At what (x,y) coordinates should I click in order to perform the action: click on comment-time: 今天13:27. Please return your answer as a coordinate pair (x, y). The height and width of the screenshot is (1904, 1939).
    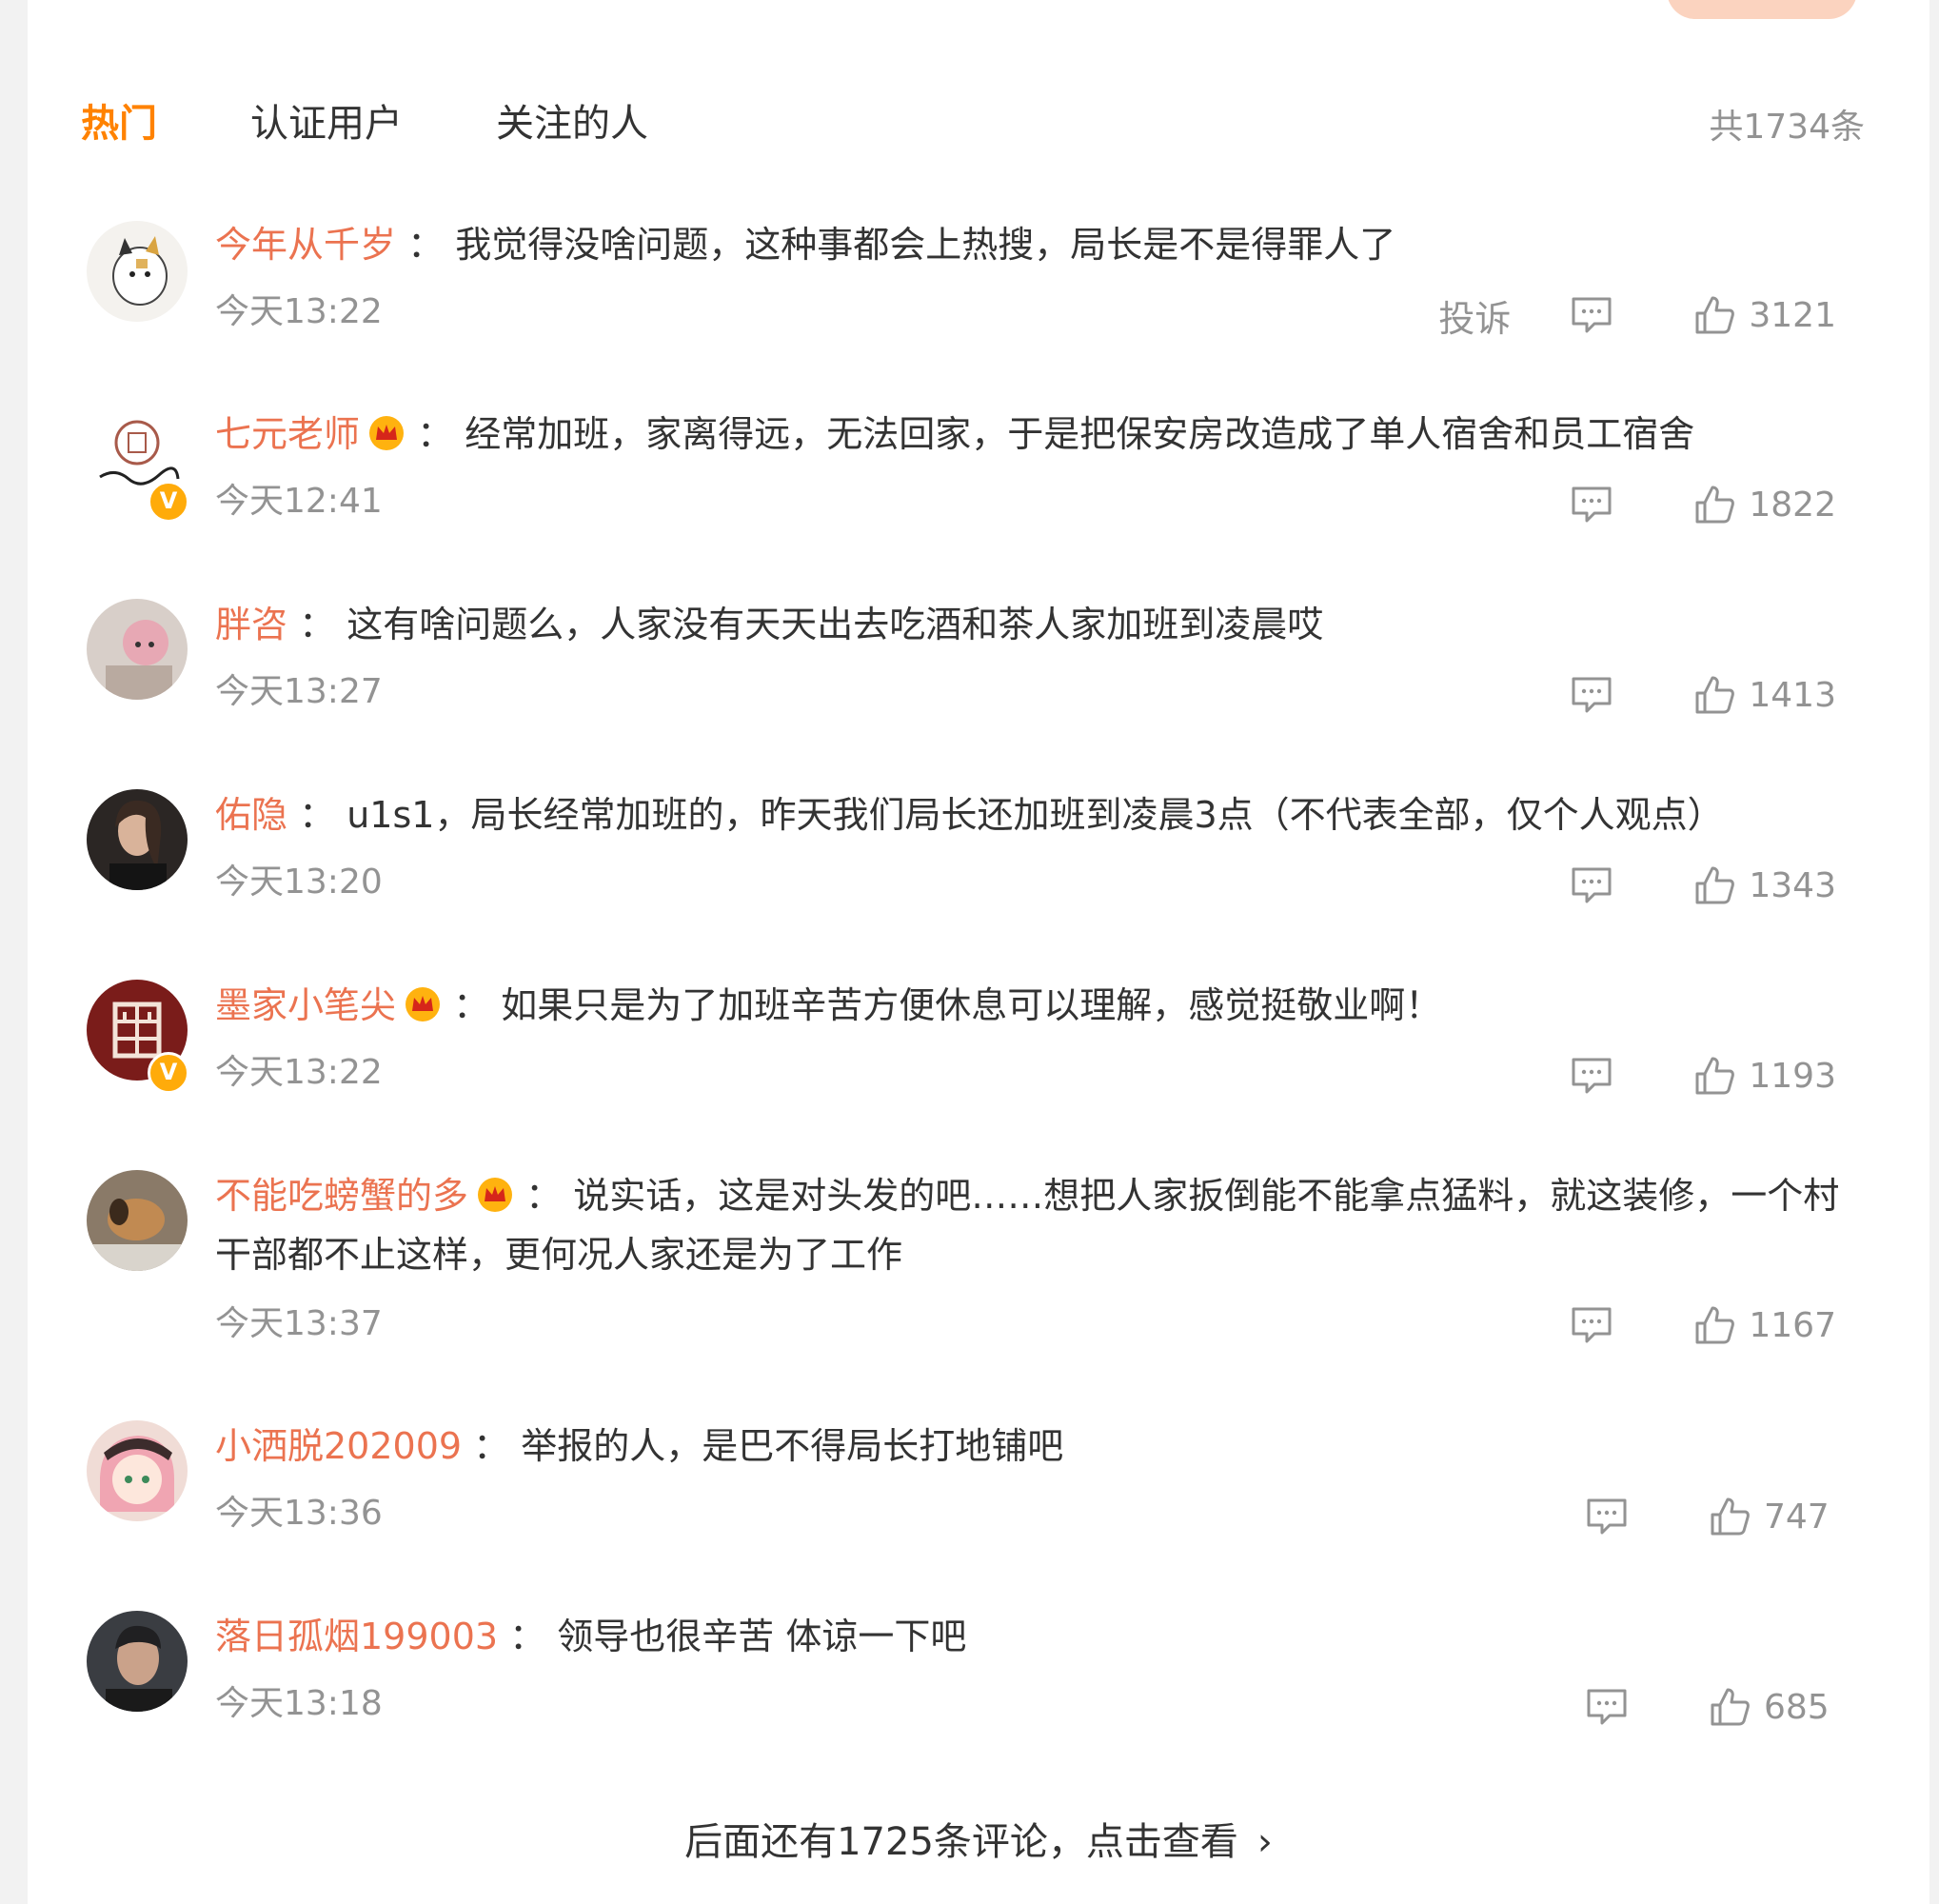
    Looking at the image, I should click on (299, 691).